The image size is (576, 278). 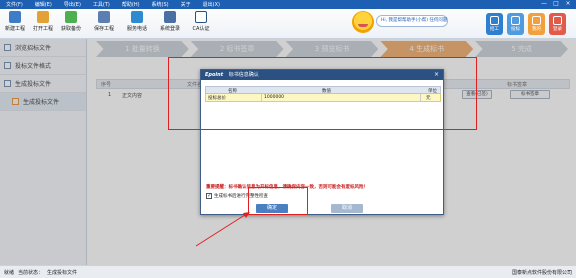 I want to click on minimize-button: —, so click(x=544, y=3).